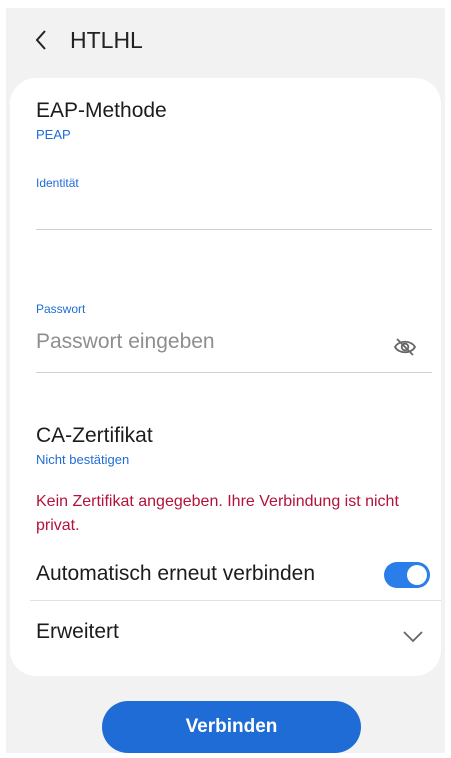  I want to click on back-arrow-icon, so click(43, 40).